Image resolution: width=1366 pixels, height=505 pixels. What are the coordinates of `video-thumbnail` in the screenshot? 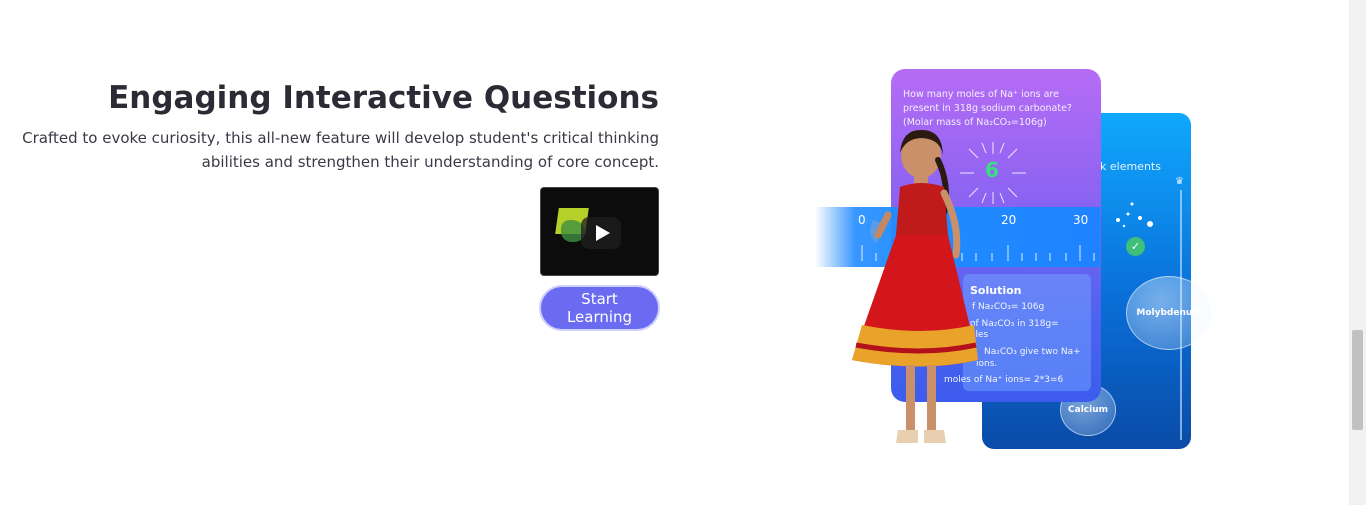 It's located at (599, 231).